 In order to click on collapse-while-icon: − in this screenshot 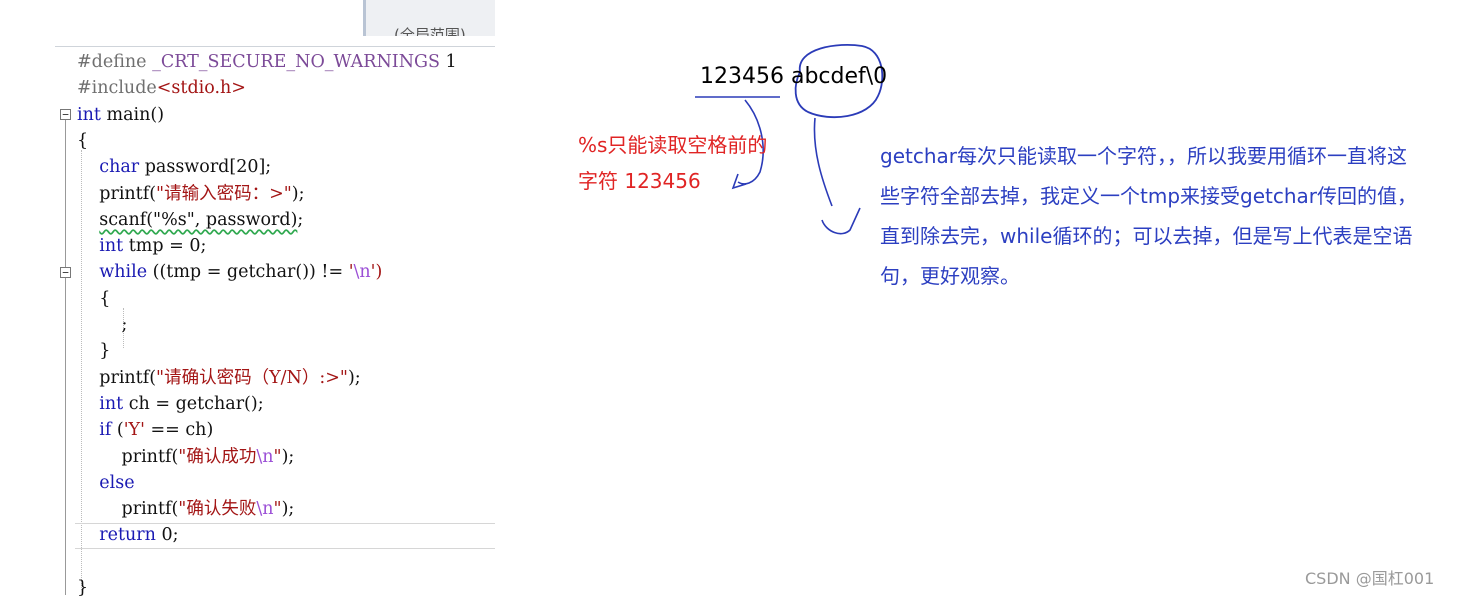, I will do `click(65, 272)`.